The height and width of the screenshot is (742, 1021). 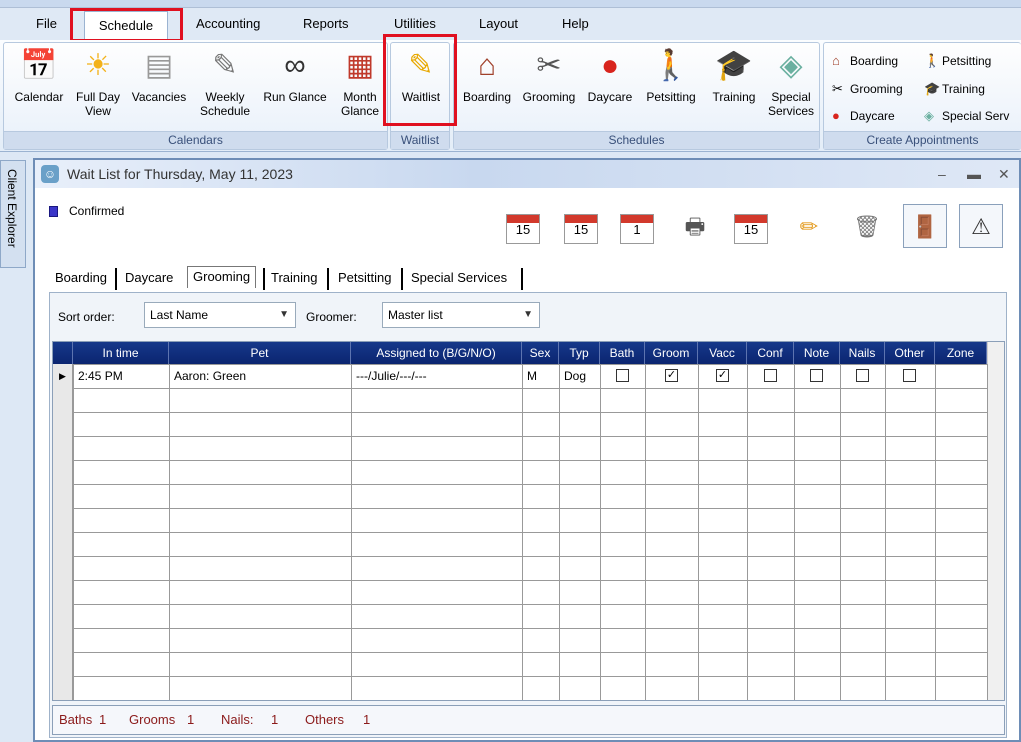 What do you see at coordinates (121, 353) in the screenshot?
I see `column-header: In time` at bounding box center [121, 353].